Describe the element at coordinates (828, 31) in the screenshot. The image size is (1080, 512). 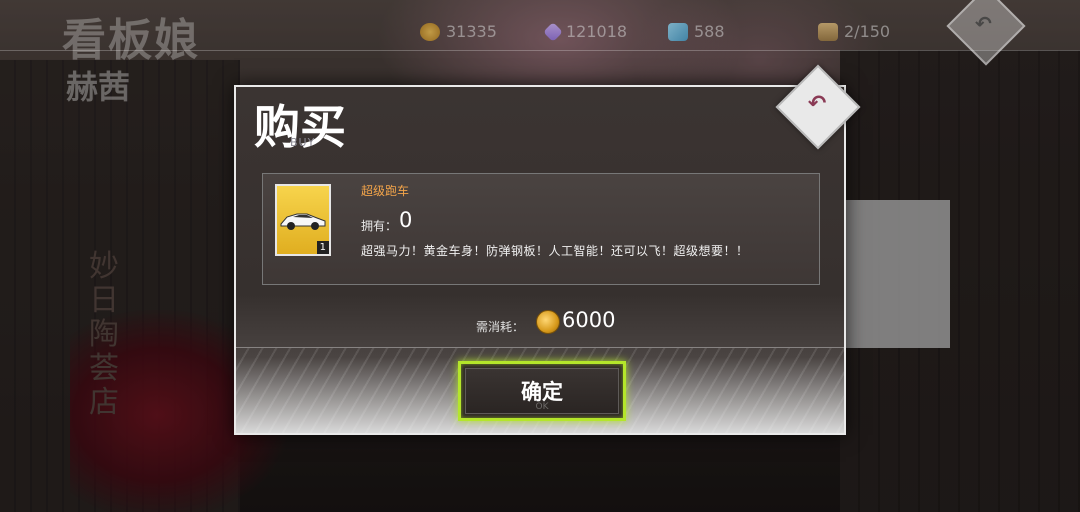
I see `inventory-box-icon` at that location.